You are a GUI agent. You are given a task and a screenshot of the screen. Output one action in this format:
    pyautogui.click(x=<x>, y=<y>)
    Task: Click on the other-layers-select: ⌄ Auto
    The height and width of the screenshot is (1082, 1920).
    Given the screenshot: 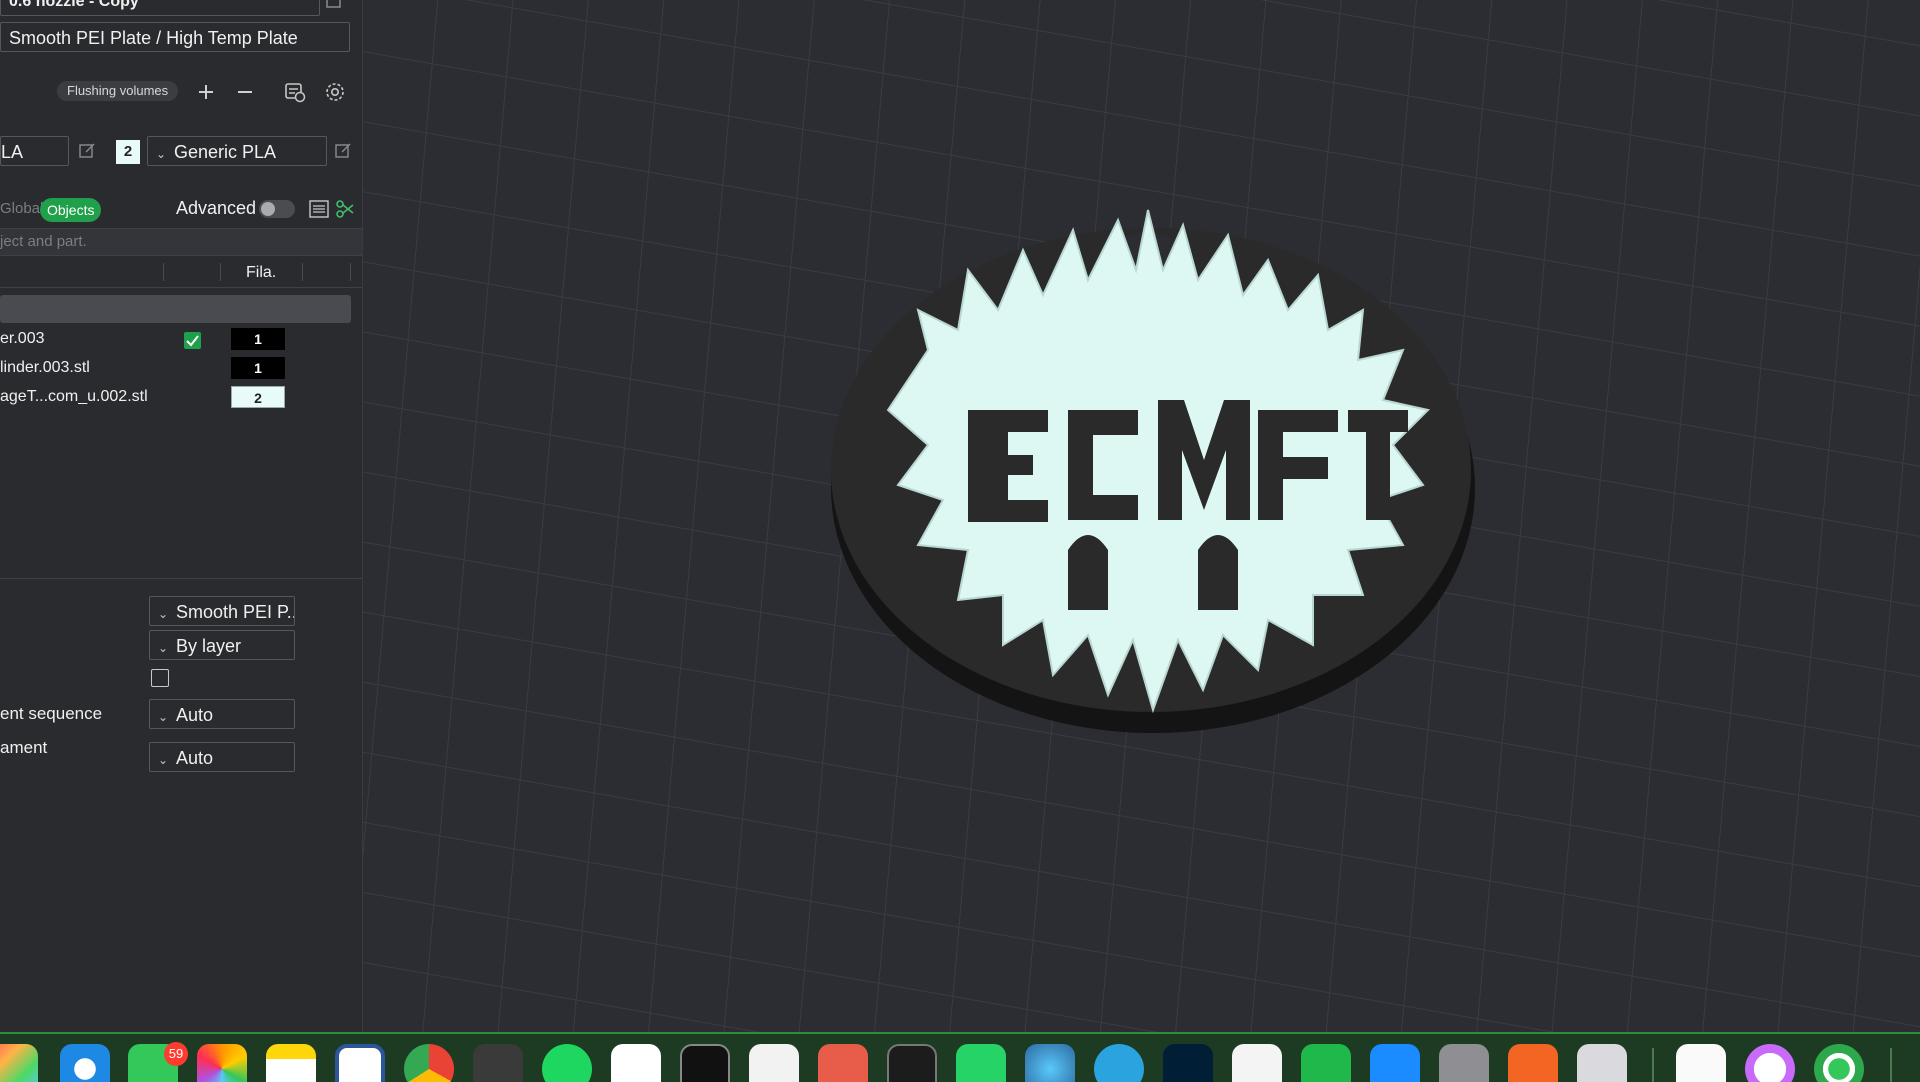 What is the action you would take?
    pyautogui.click(x=222, y=757)
    